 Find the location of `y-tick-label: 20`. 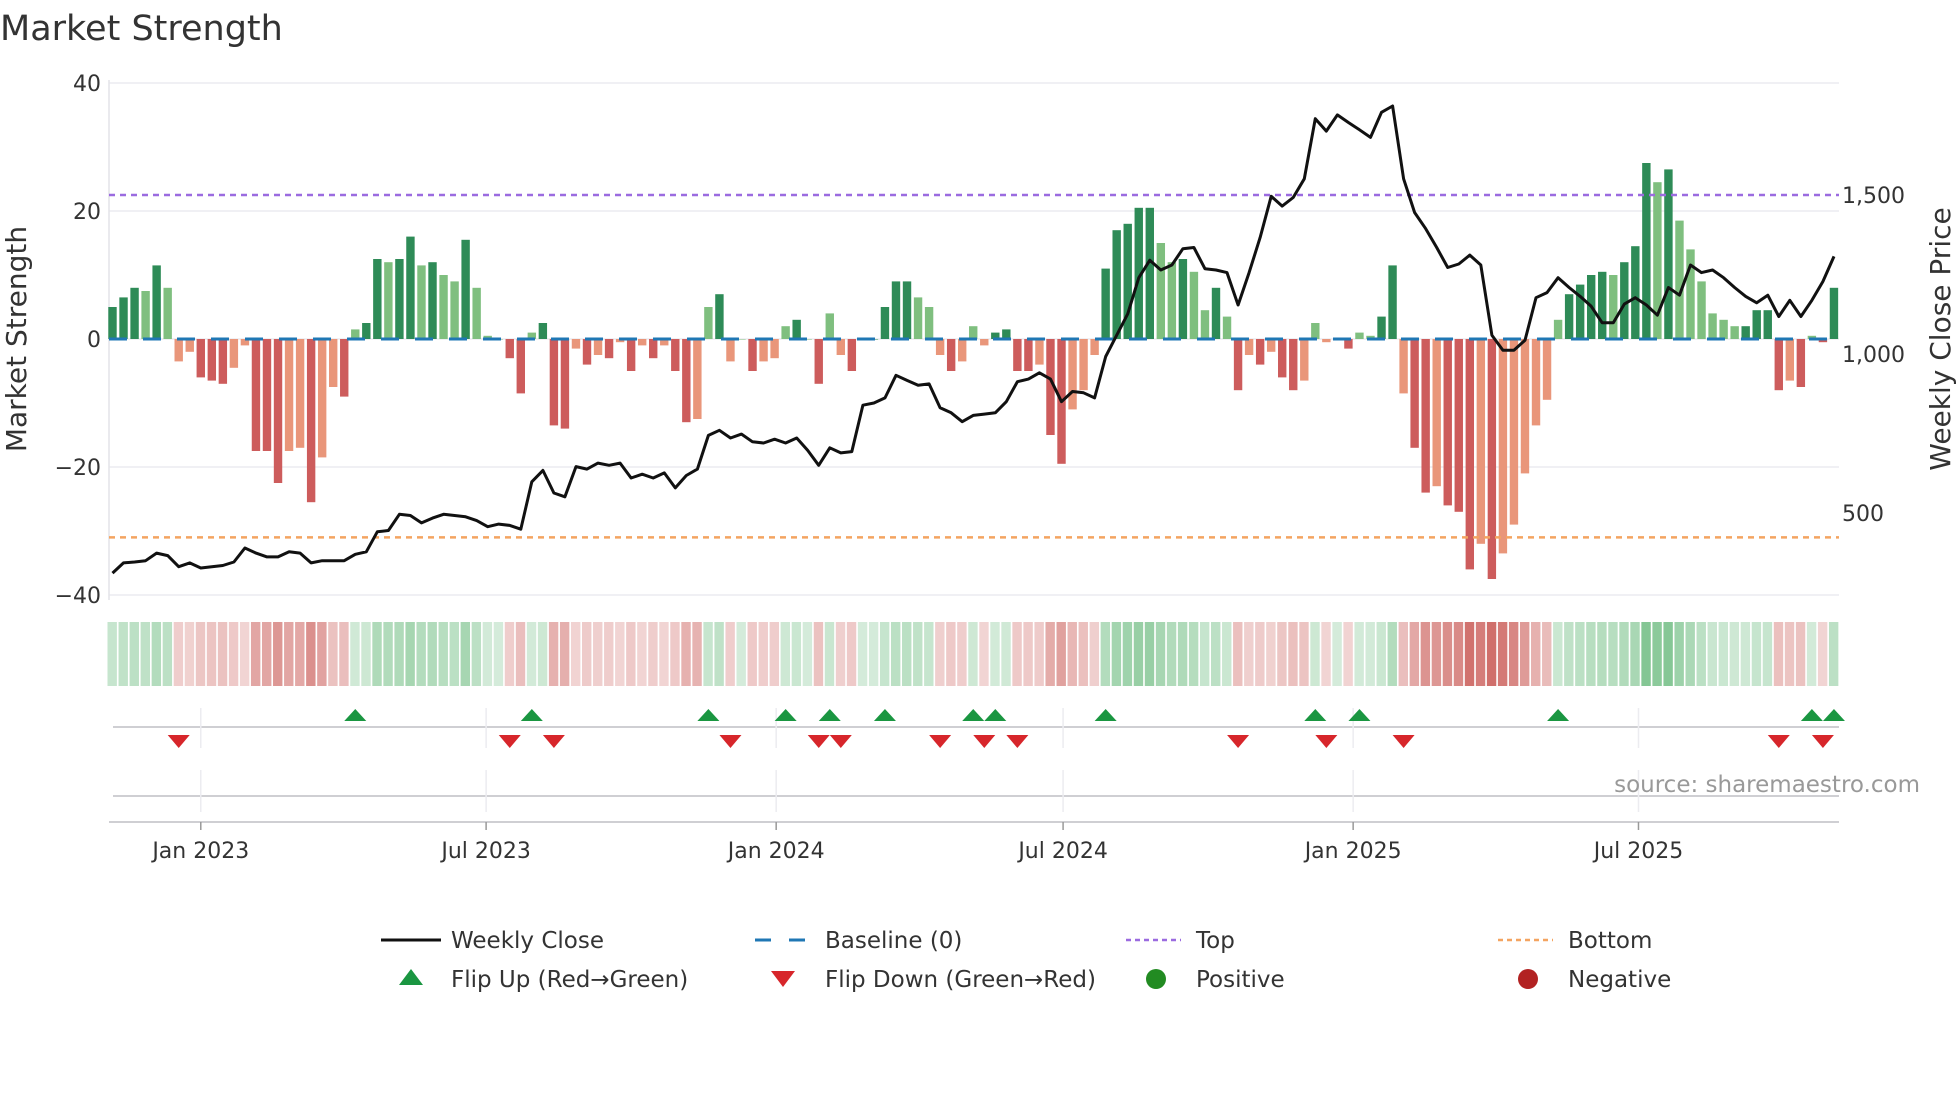

y-tick-label: 20 is located at coordinates (87, 212).